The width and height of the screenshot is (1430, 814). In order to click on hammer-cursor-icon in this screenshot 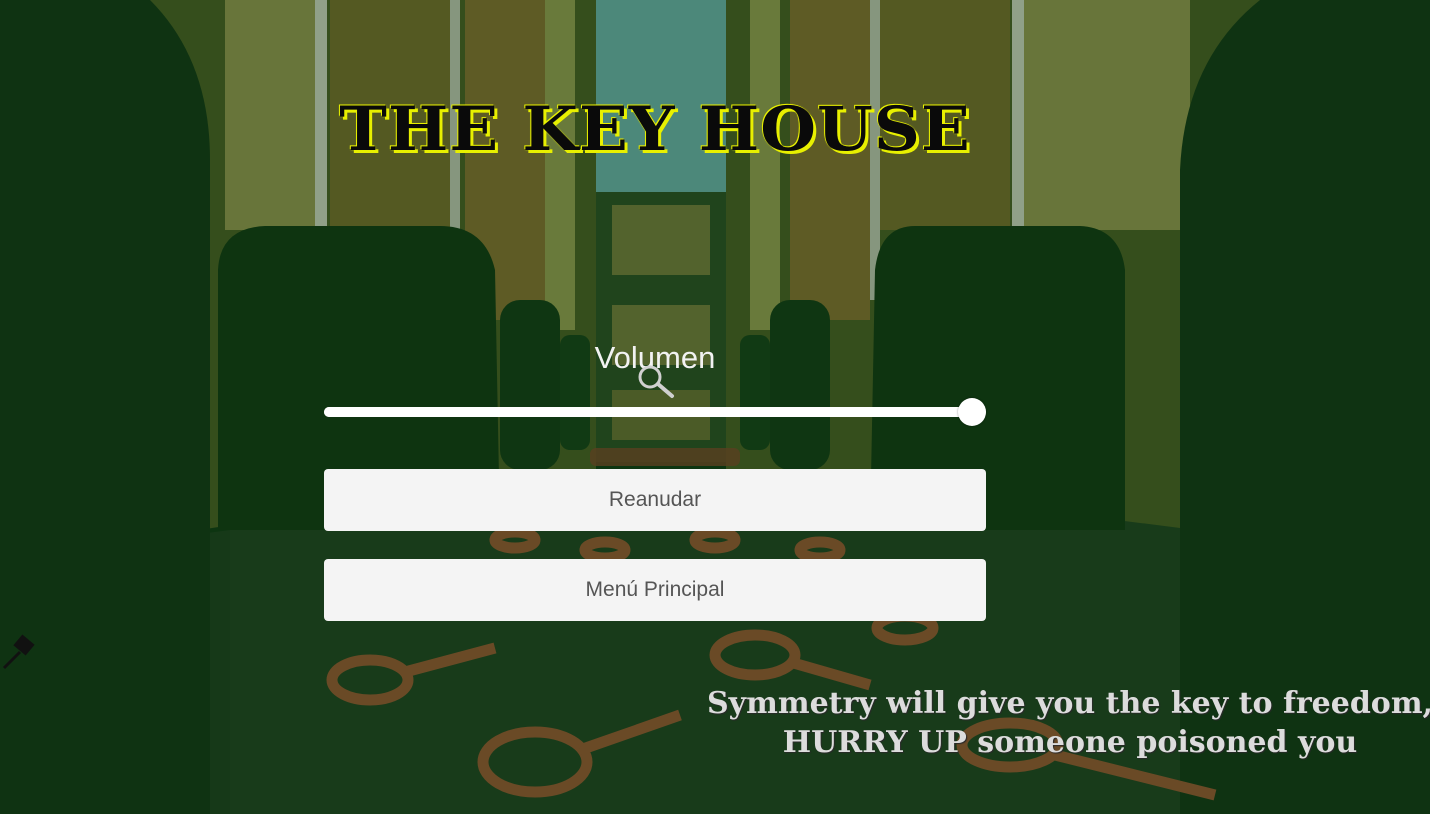, I will do `click(18, 652)`.